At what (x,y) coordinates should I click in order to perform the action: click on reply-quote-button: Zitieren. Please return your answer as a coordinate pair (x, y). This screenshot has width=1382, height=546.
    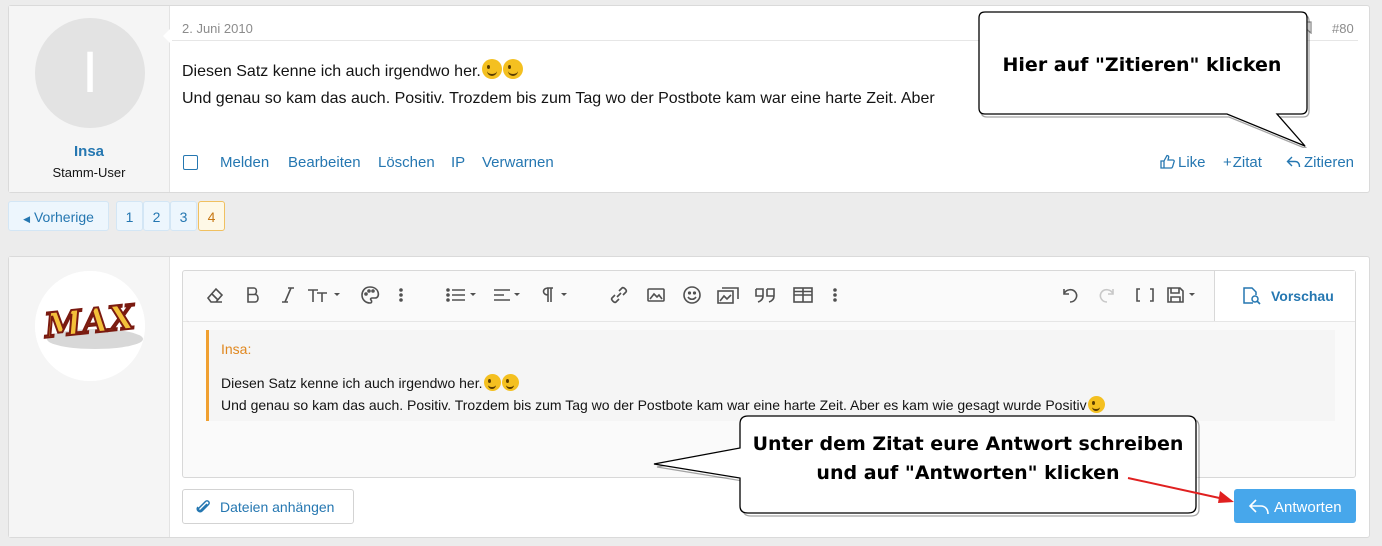
    Looking at the image, I should click on (1320, 162).